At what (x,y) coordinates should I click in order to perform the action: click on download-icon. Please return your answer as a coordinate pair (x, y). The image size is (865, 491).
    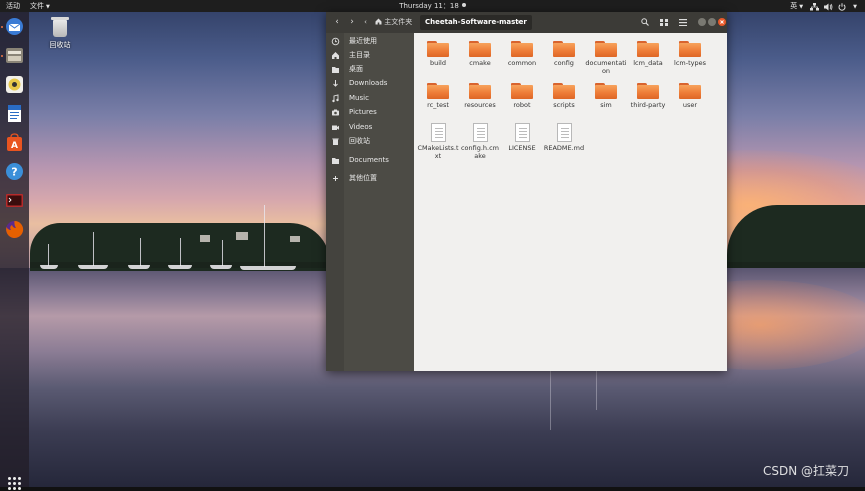
    Looking at the image, I should click on (335, 83).